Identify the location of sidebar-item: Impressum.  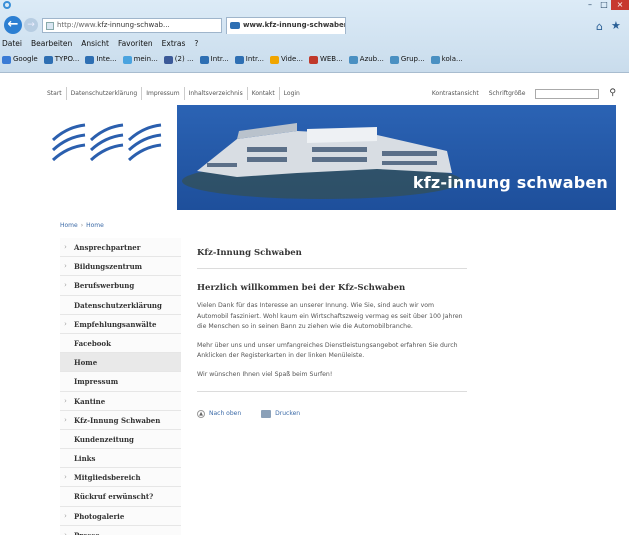
(120, 382).